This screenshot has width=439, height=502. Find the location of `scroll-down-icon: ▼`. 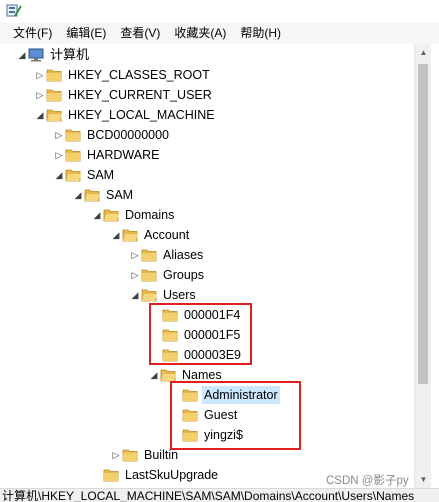

scroll-down-icon: ▼ is located at coordinates (423, 479).